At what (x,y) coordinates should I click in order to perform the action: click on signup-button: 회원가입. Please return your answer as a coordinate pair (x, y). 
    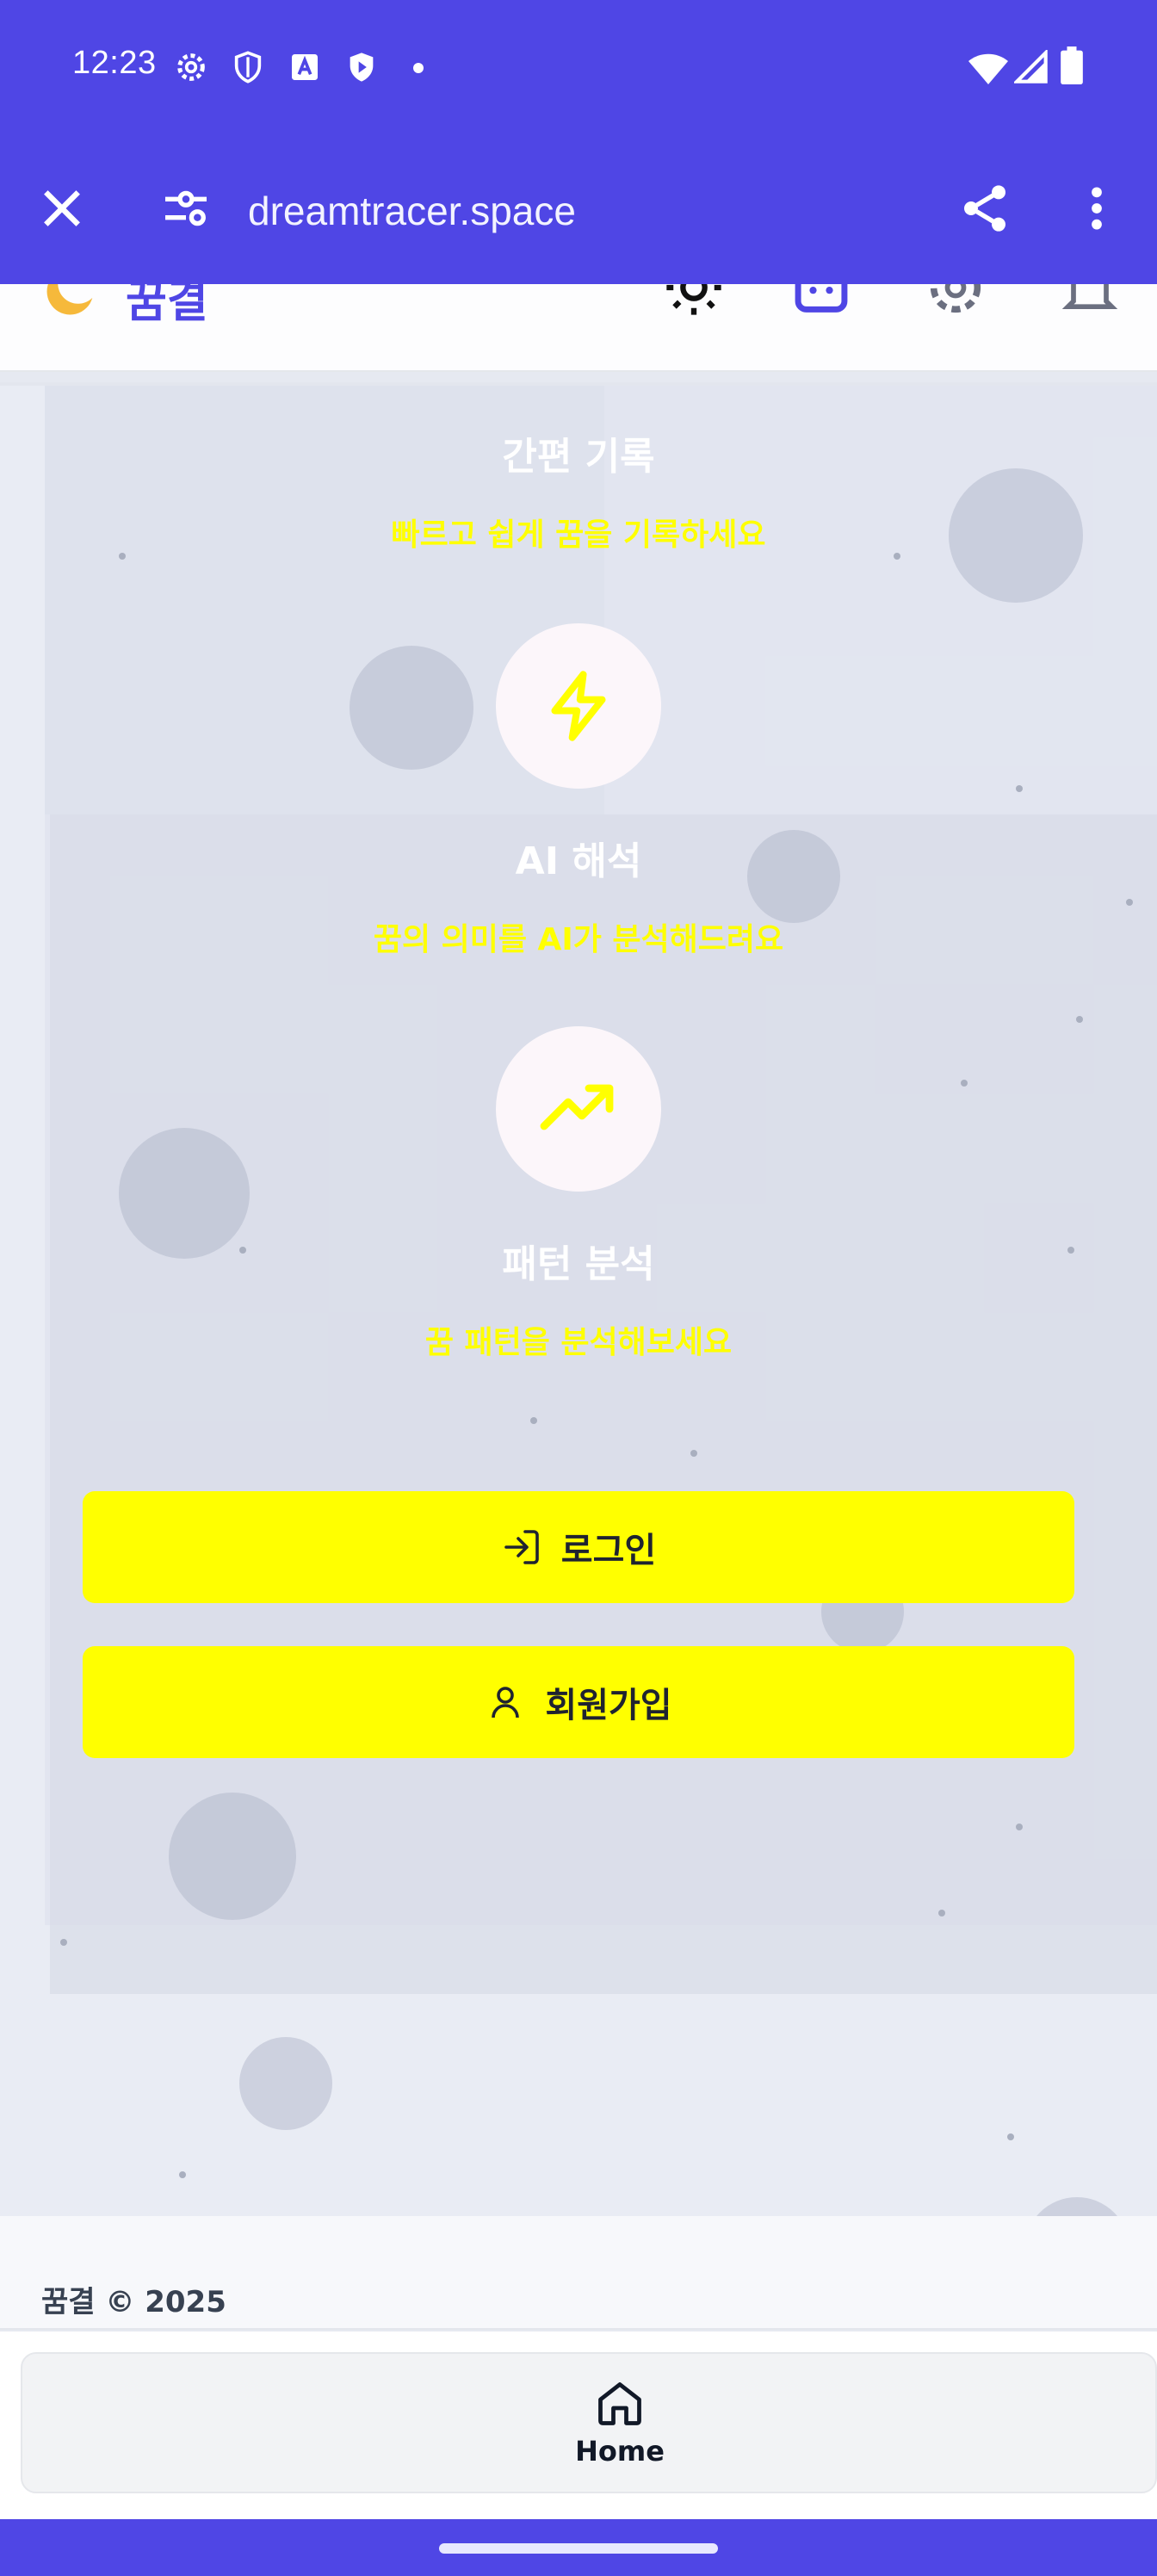
    Looking at the image, I should click on (579, 1702).